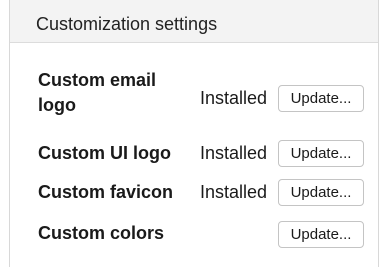 The height and width of the screenshot is (267, 391). Describe the element at coordinates (234, 153) in the screenshot. I see `setting-status-custom-ui-logo: Installed` at that location.